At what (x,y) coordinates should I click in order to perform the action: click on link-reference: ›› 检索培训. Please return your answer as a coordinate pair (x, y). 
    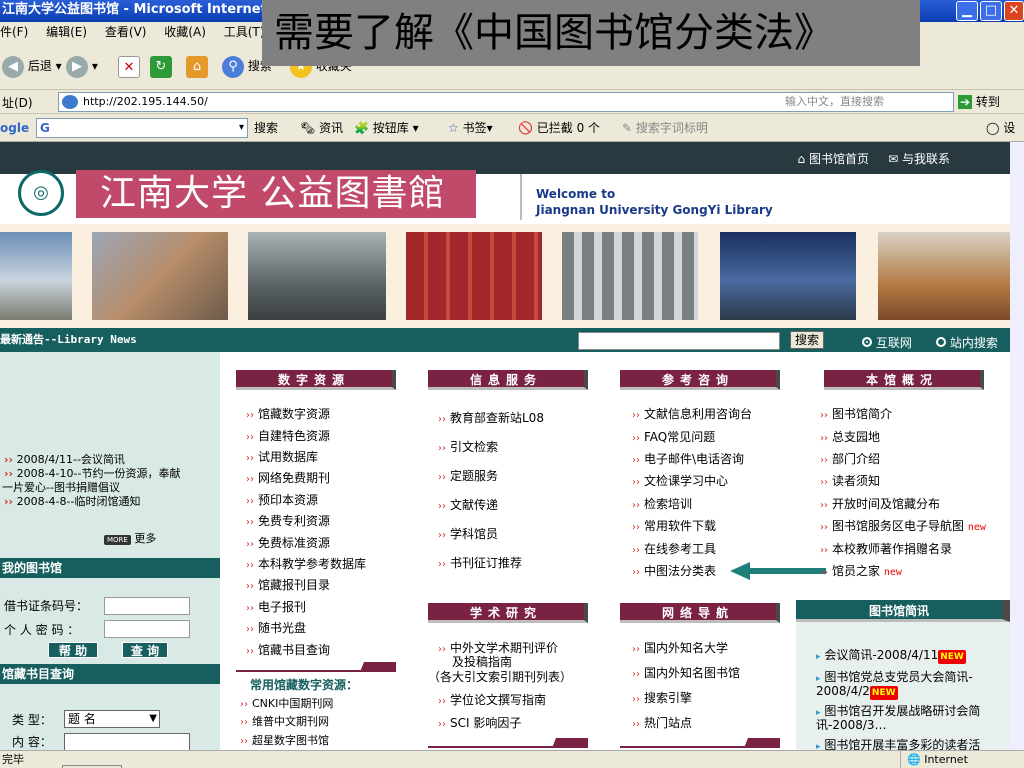
    Looking at the image, I should click on (662, 505).